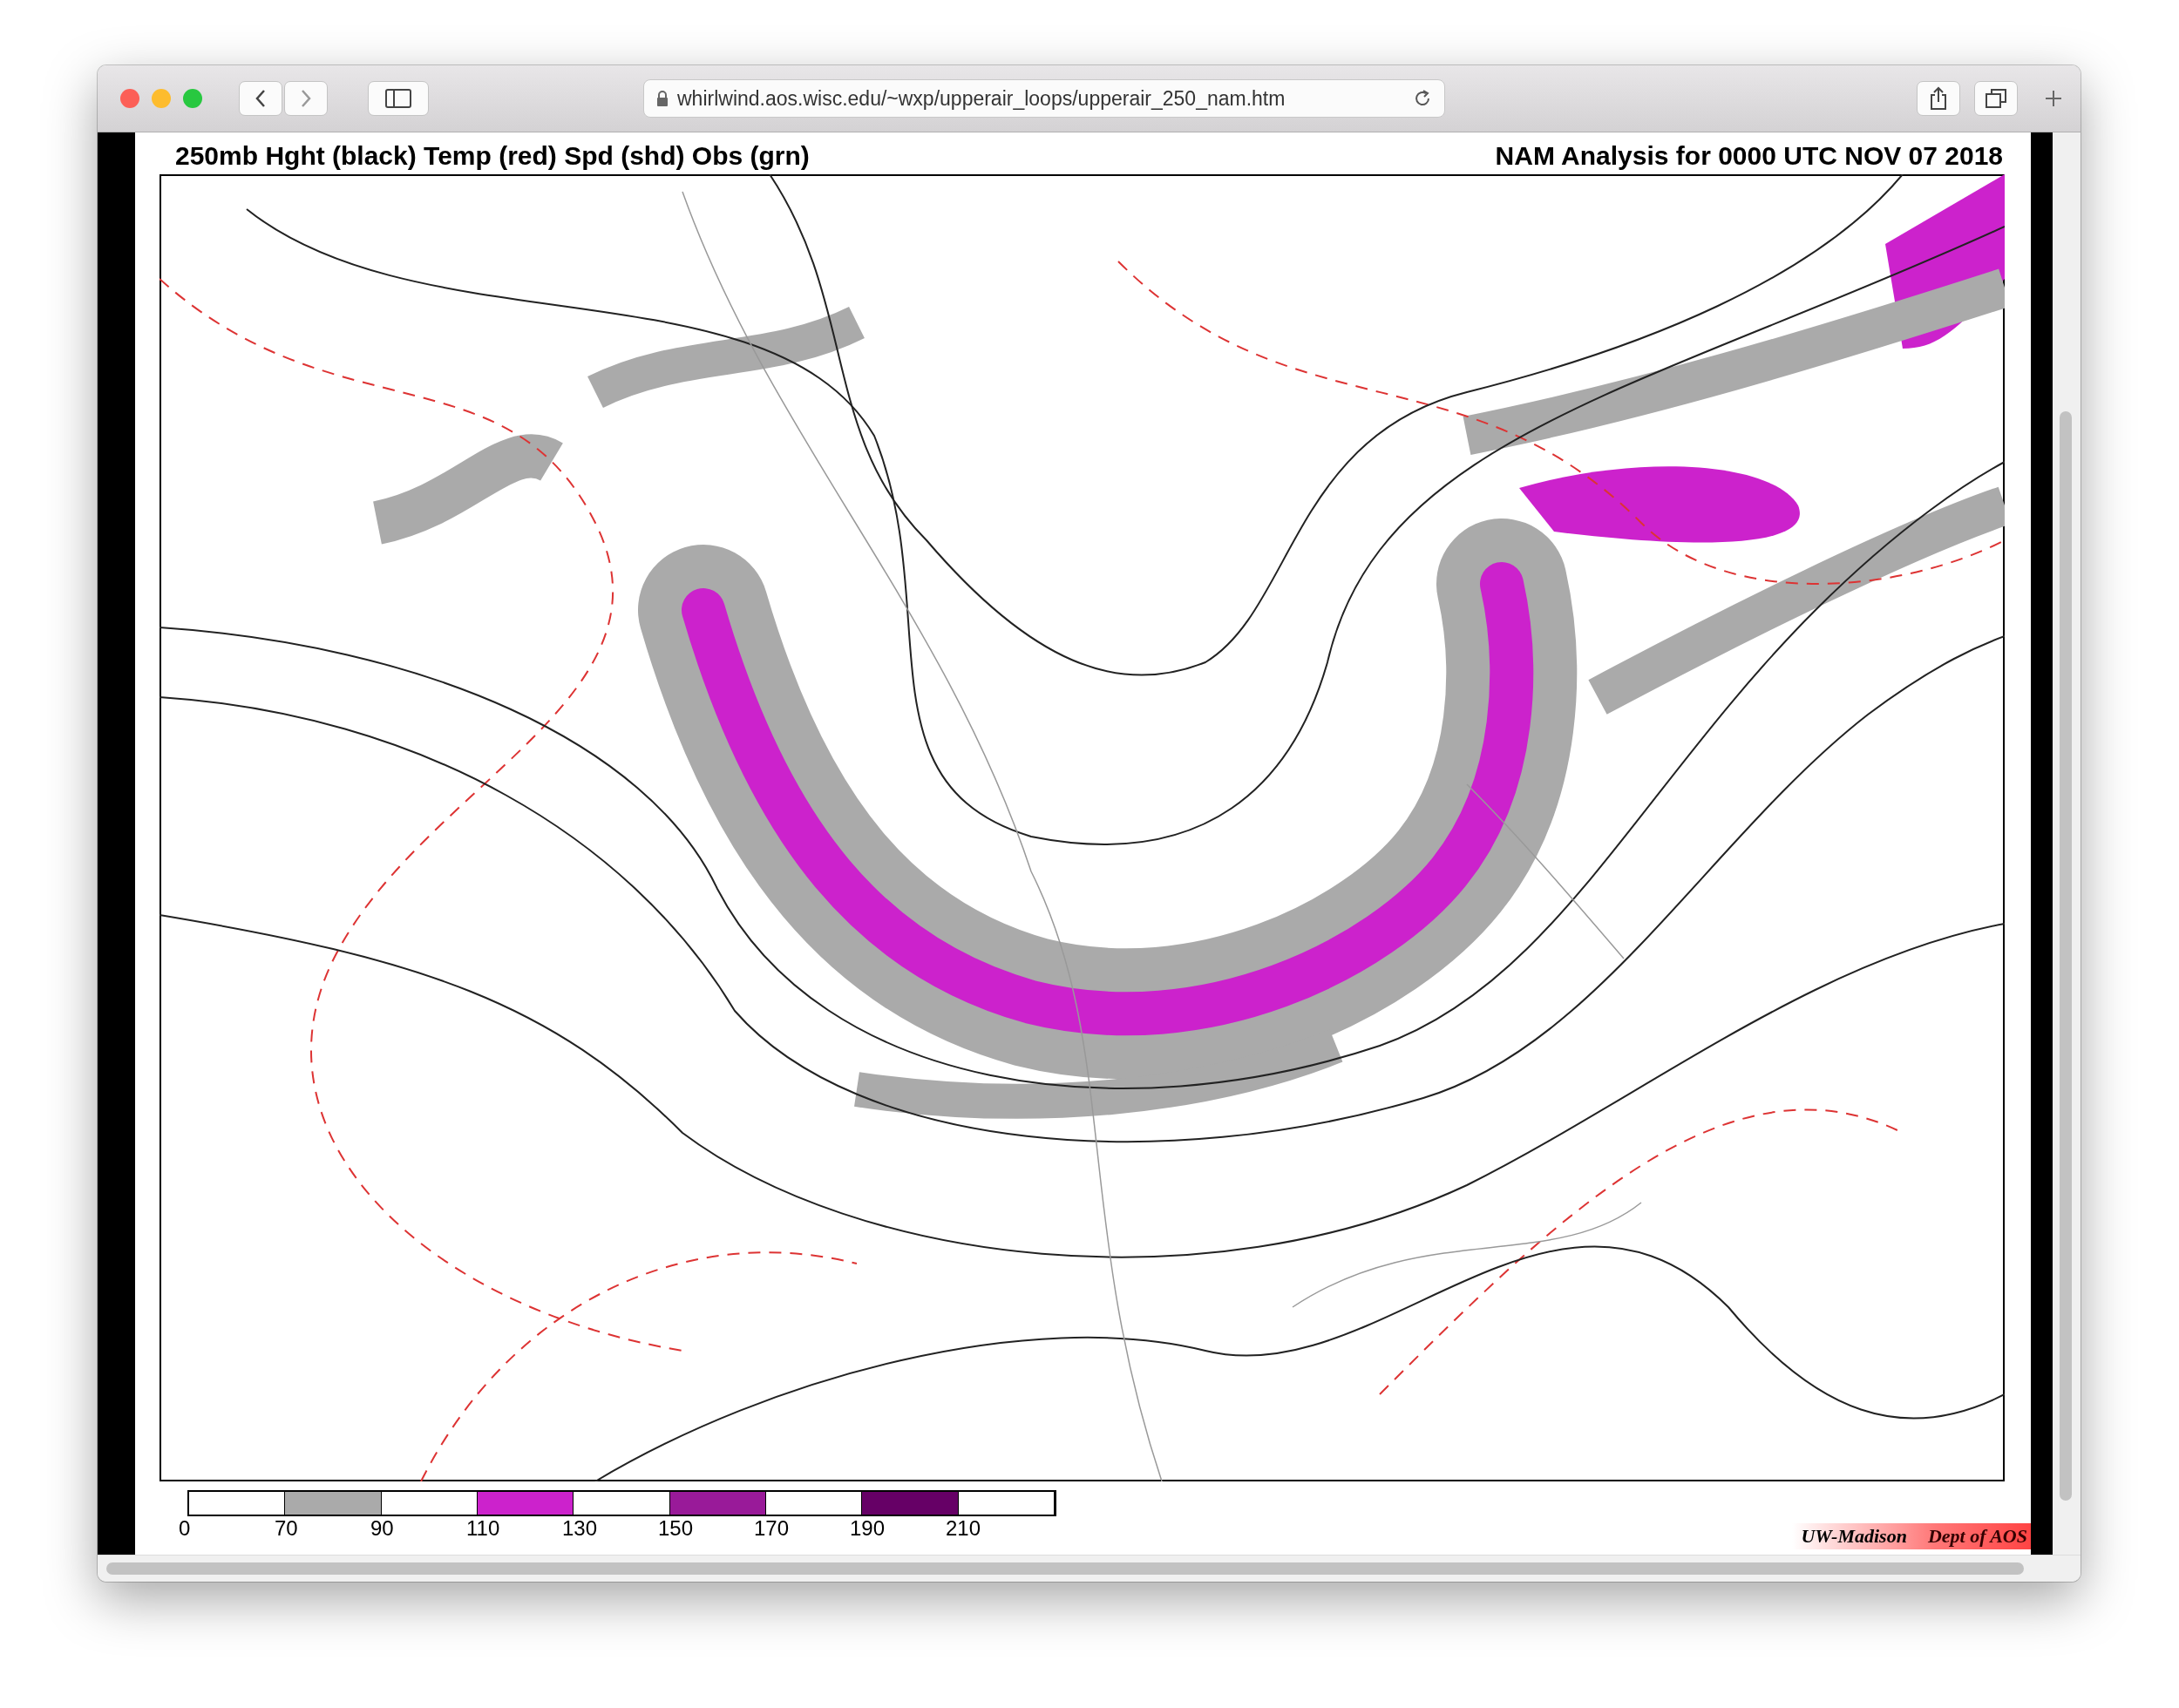 Image resolution: width=2179 pixels, height=1708 pixels. I want to click on credit-text: UW-Madison, so click(1854, 1536).